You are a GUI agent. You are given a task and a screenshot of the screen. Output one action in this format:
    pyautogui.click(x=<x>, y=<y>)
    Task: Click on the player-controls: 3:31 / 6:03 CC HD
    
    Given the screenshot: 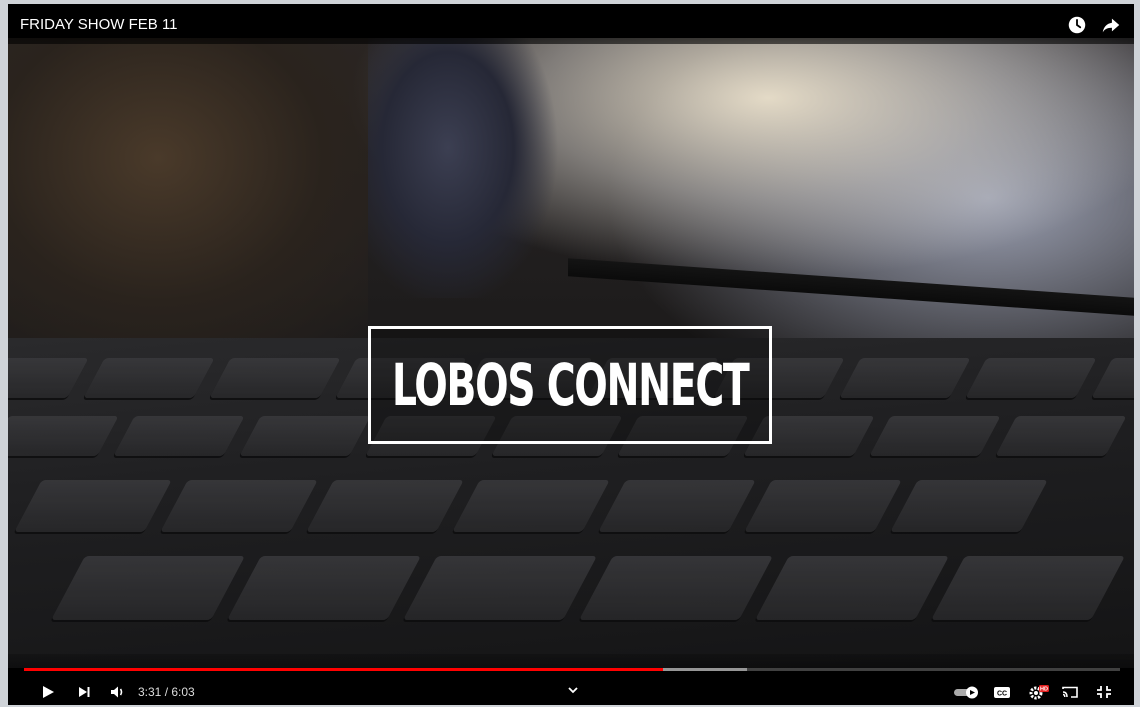 What is the action you would take?
    pyautogui.click(x=571, y=679)
    